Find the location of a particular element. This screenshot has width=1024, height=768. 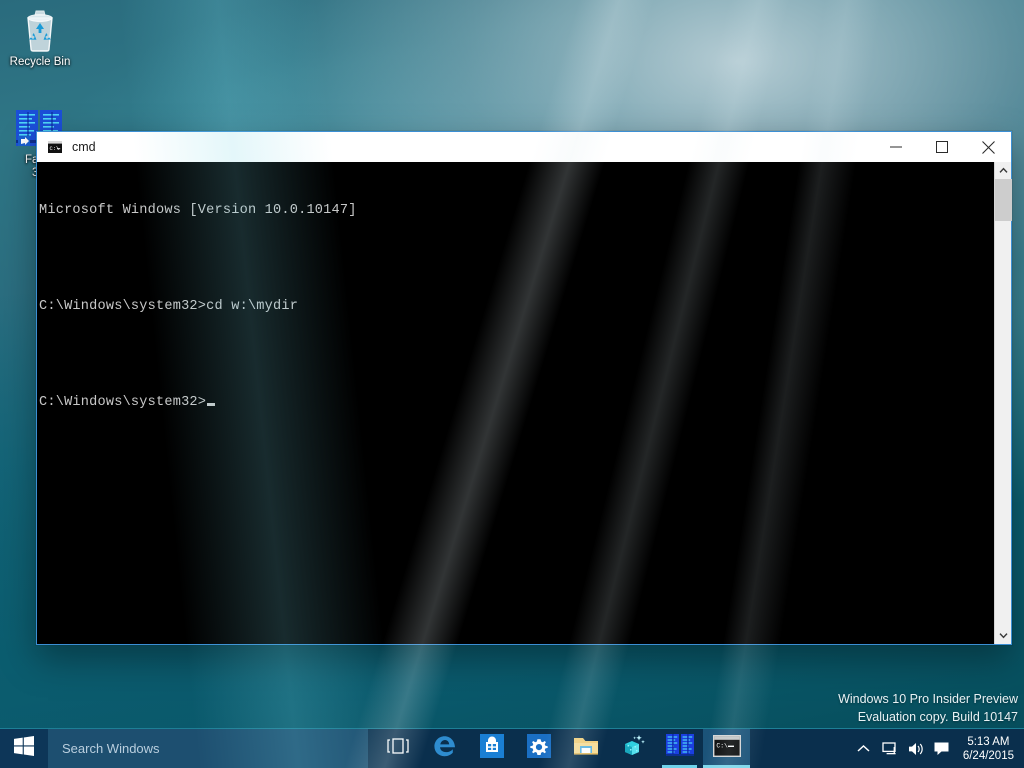

sparkle-cube-icon is located at coordinates (633, 748).